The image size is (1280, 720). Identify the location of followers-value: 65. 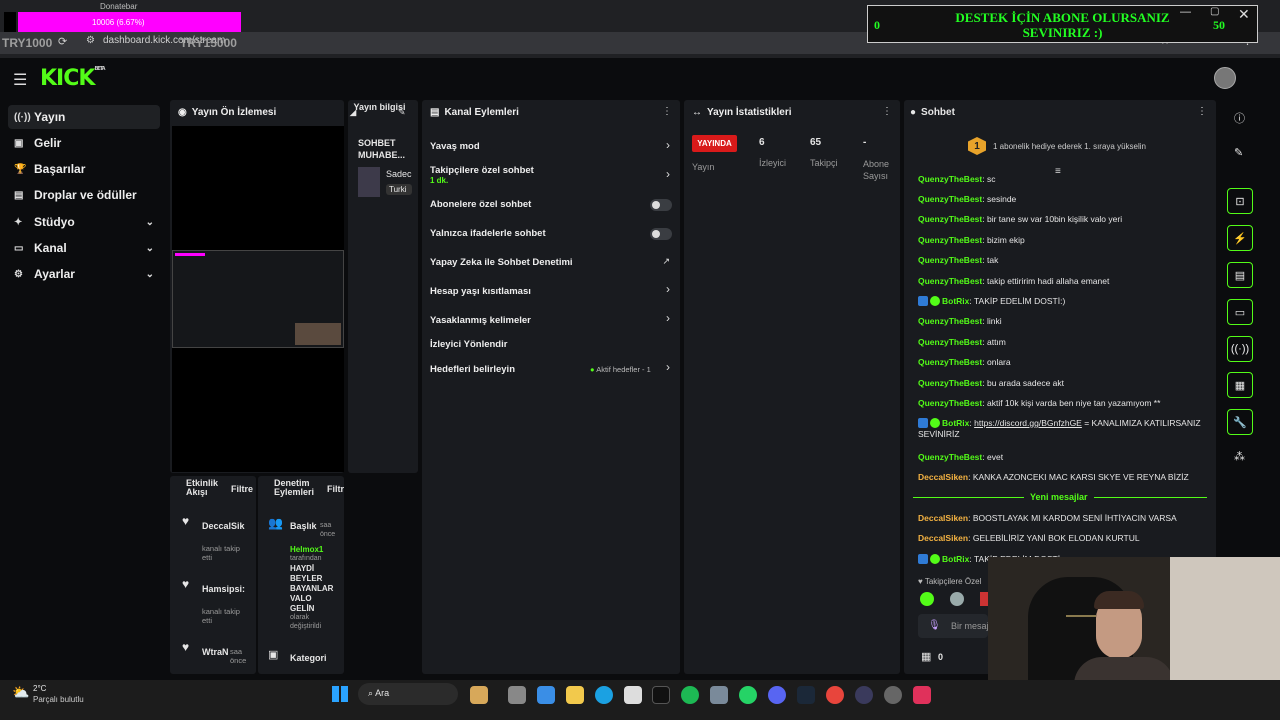
(816, 142).